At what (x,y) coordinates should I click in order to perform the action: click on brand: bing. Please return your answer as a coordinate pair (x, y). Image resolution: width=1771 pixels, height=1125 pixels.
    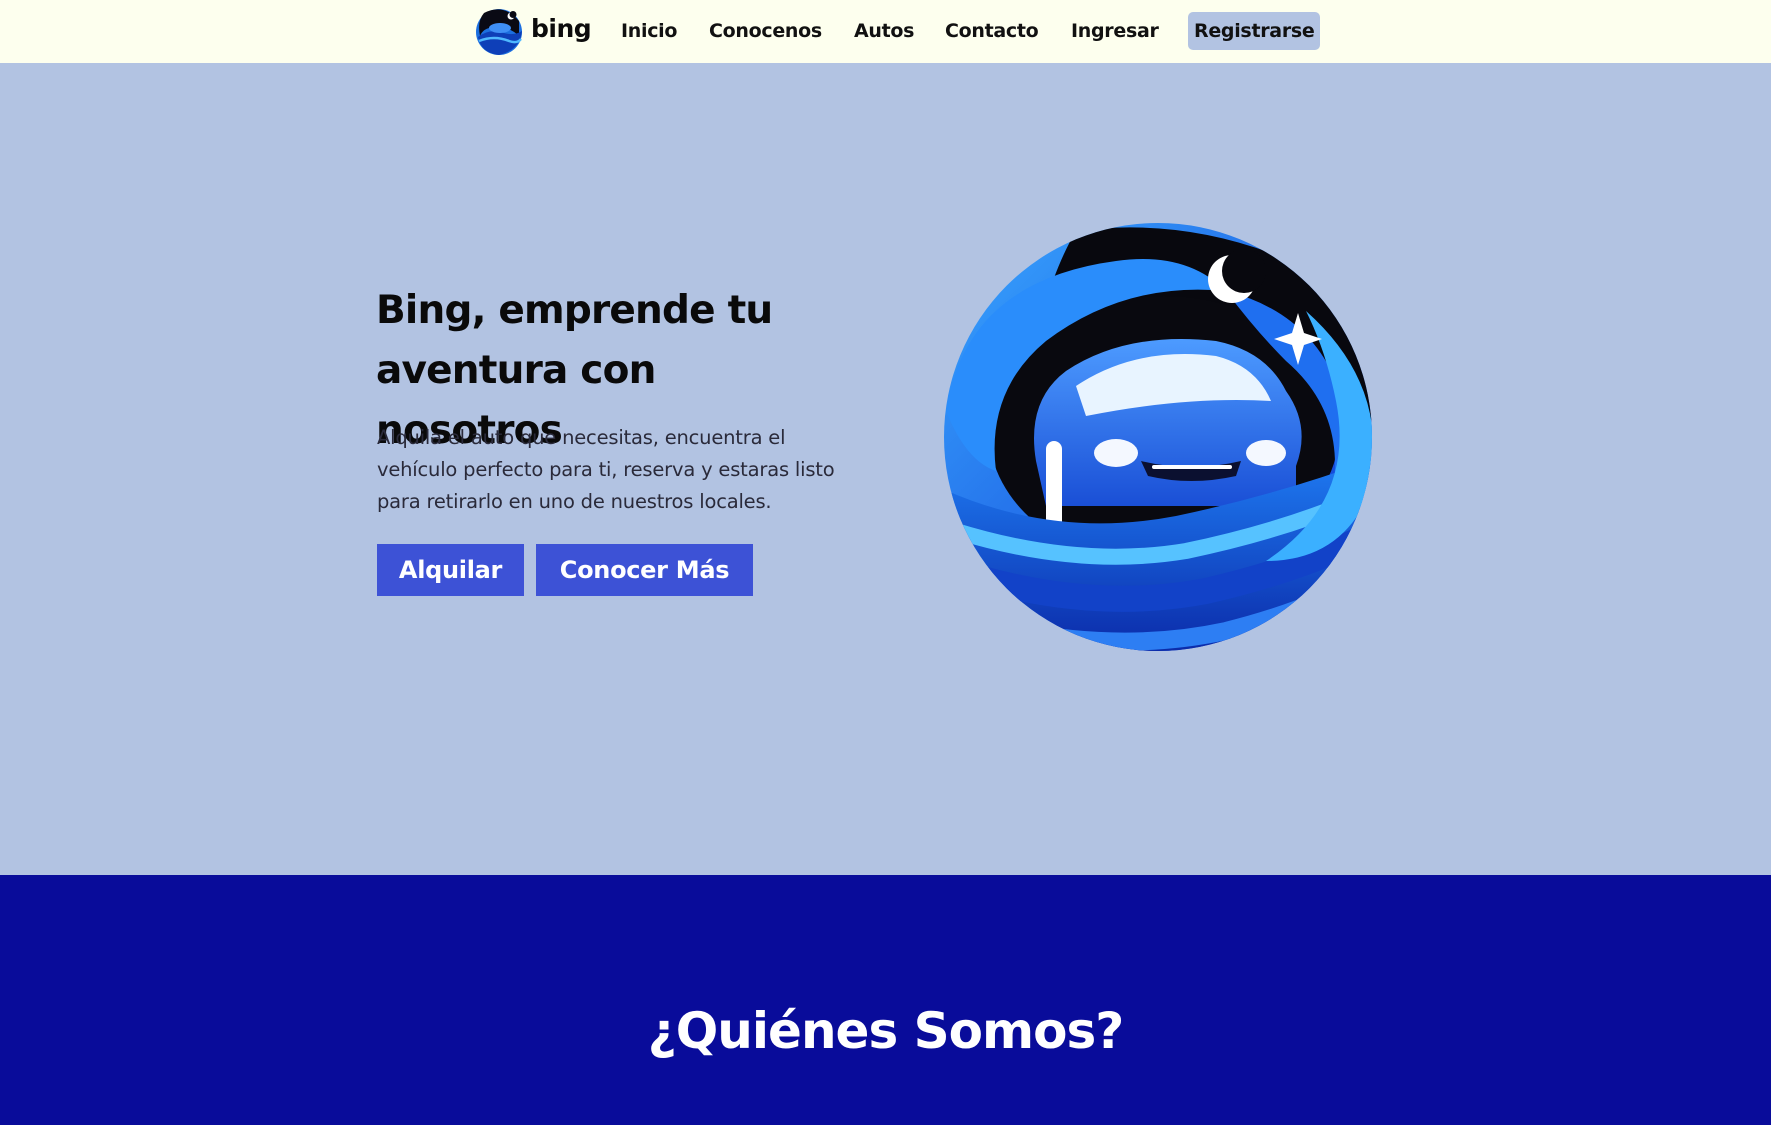
    Looking at the image, I should click on (532, 31).